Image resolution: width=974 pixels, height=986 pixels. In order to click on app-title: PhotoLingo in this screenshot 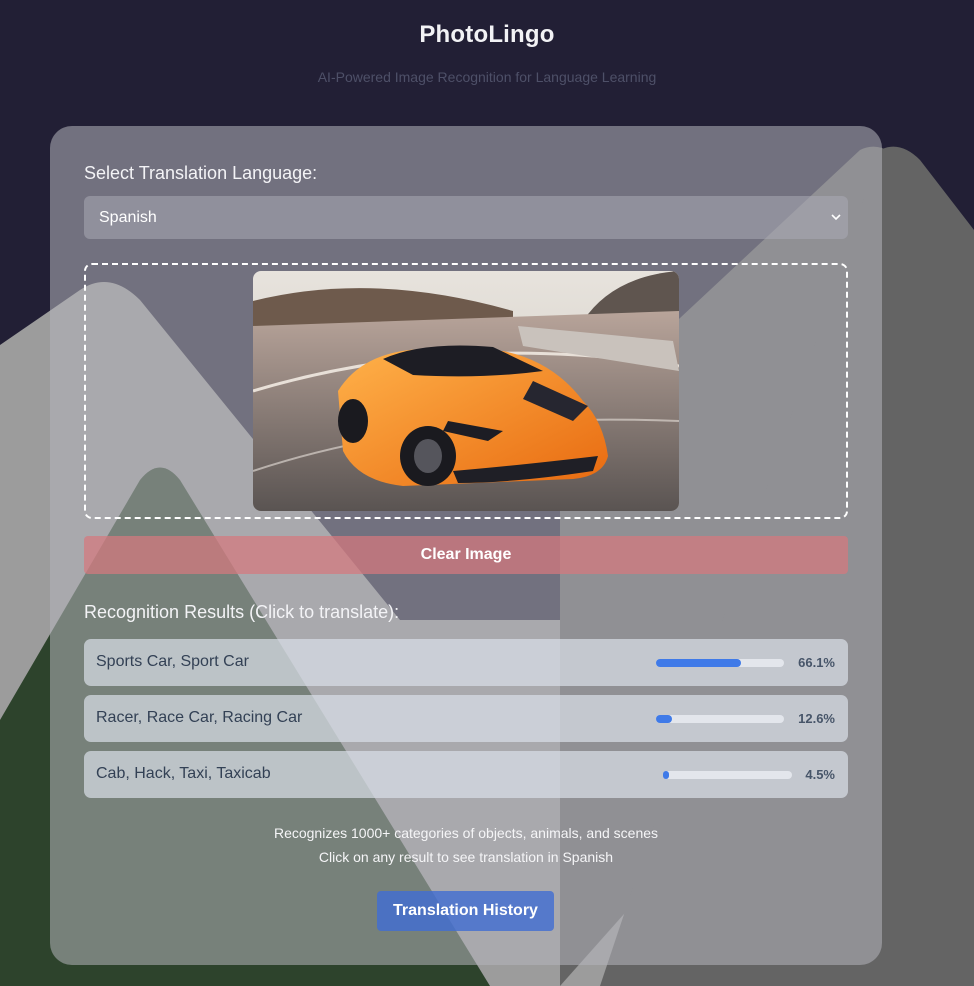, I will do `click(487, 34)`.